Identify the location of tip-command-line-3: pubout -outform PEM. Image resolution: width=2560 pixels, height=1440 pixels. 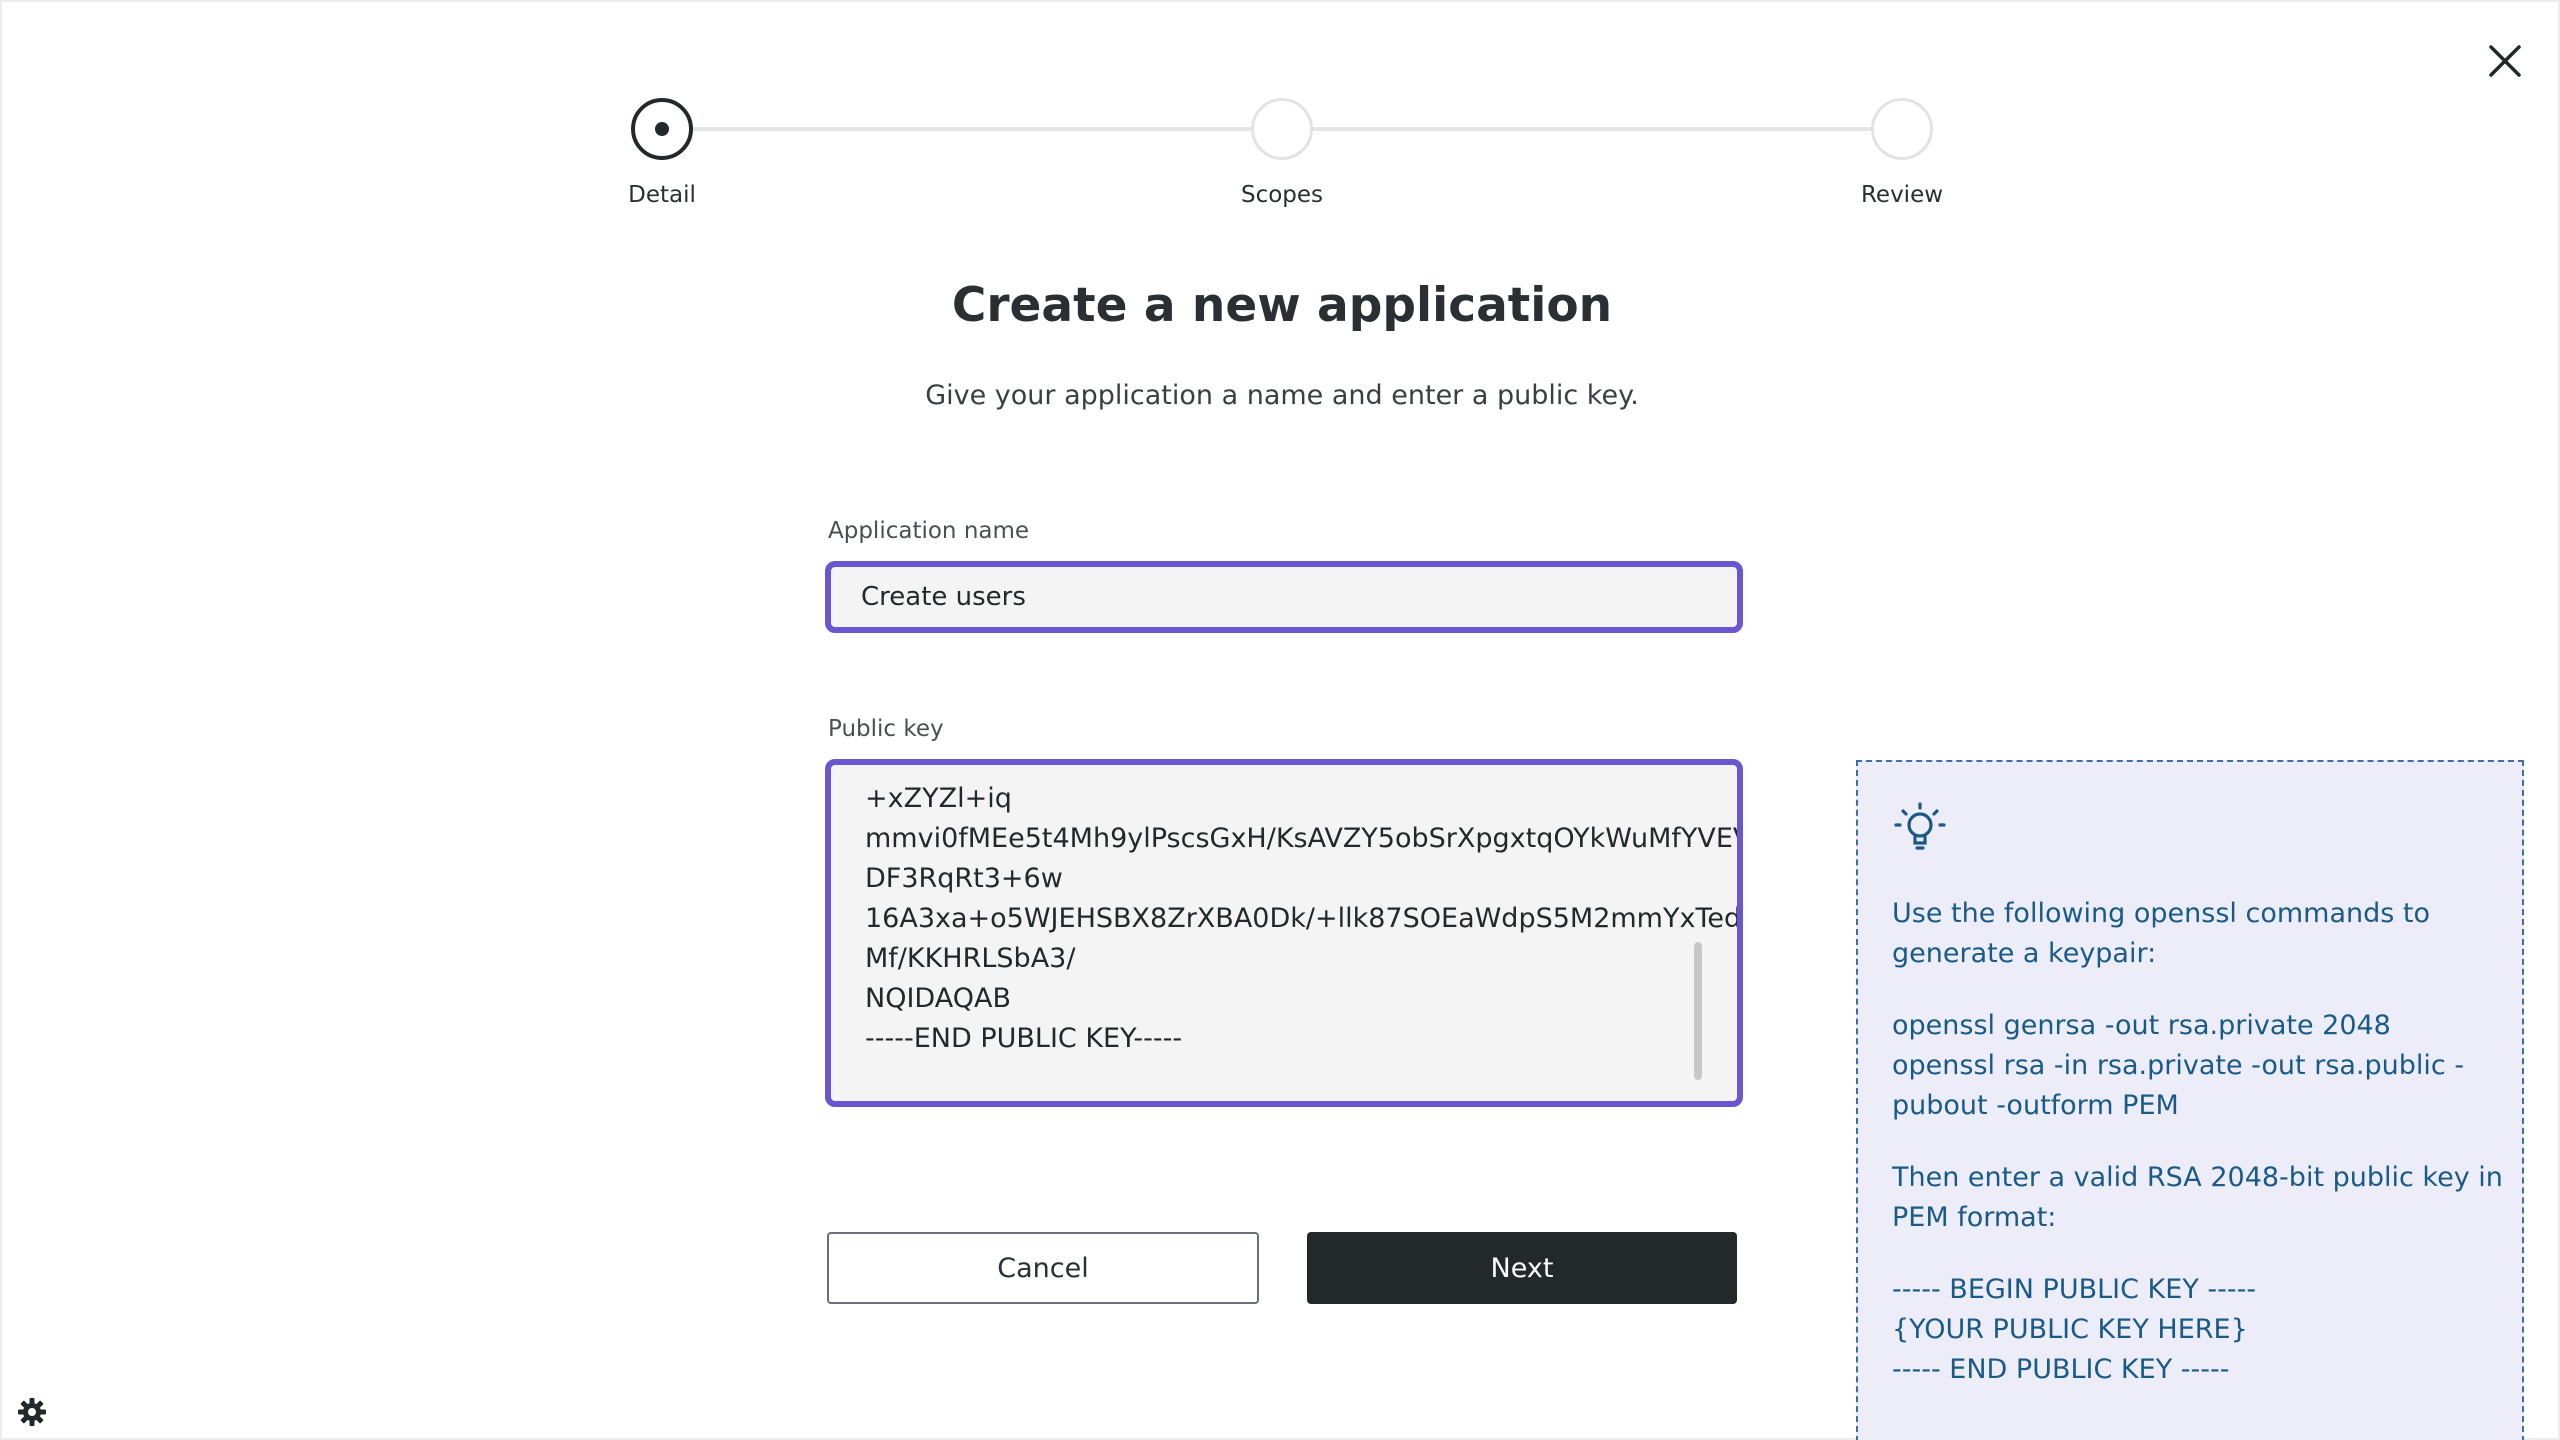
(2035, 1105).